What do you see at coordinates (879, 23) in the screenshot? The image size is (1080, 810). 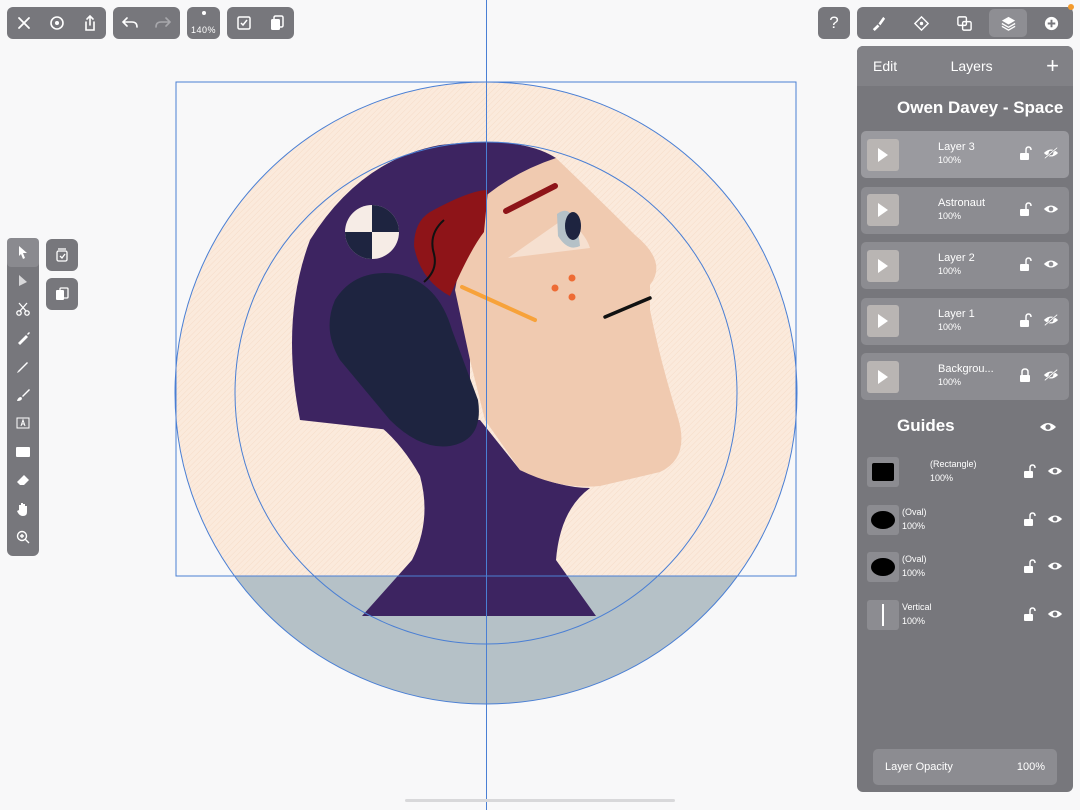 I see `tab-brush-settings` at bounding box center [879, 23].